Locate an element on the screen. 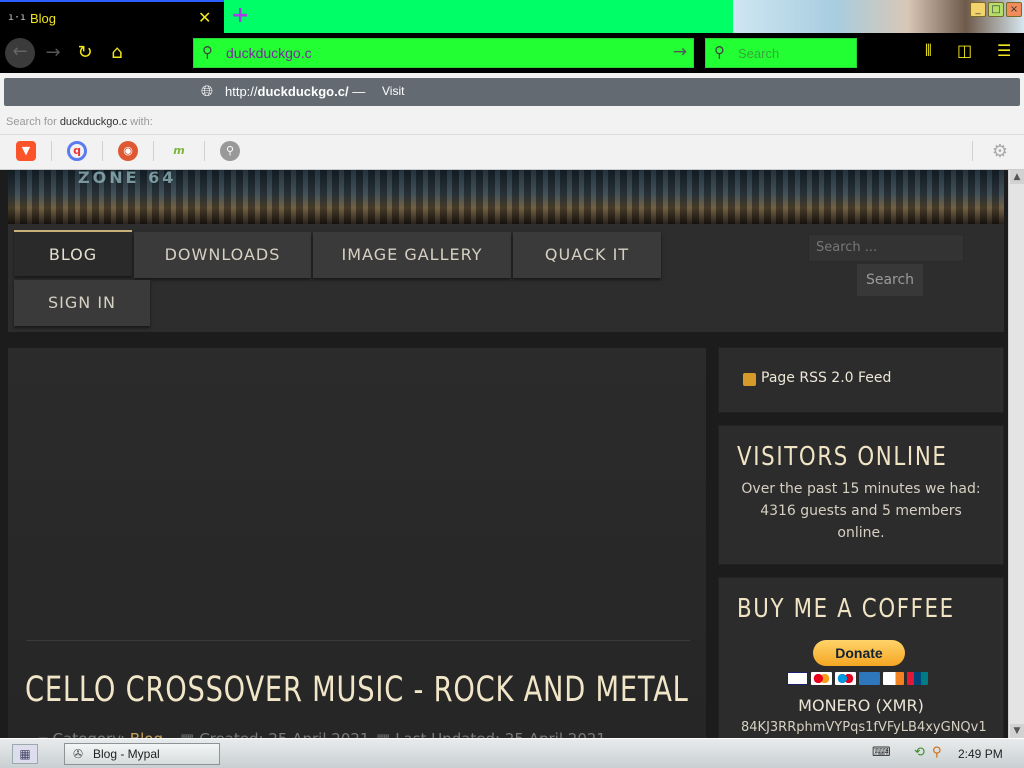 This screenshot has height=768, width=1024. menu-icon: ☰ is located at coordinates (1004, 50).